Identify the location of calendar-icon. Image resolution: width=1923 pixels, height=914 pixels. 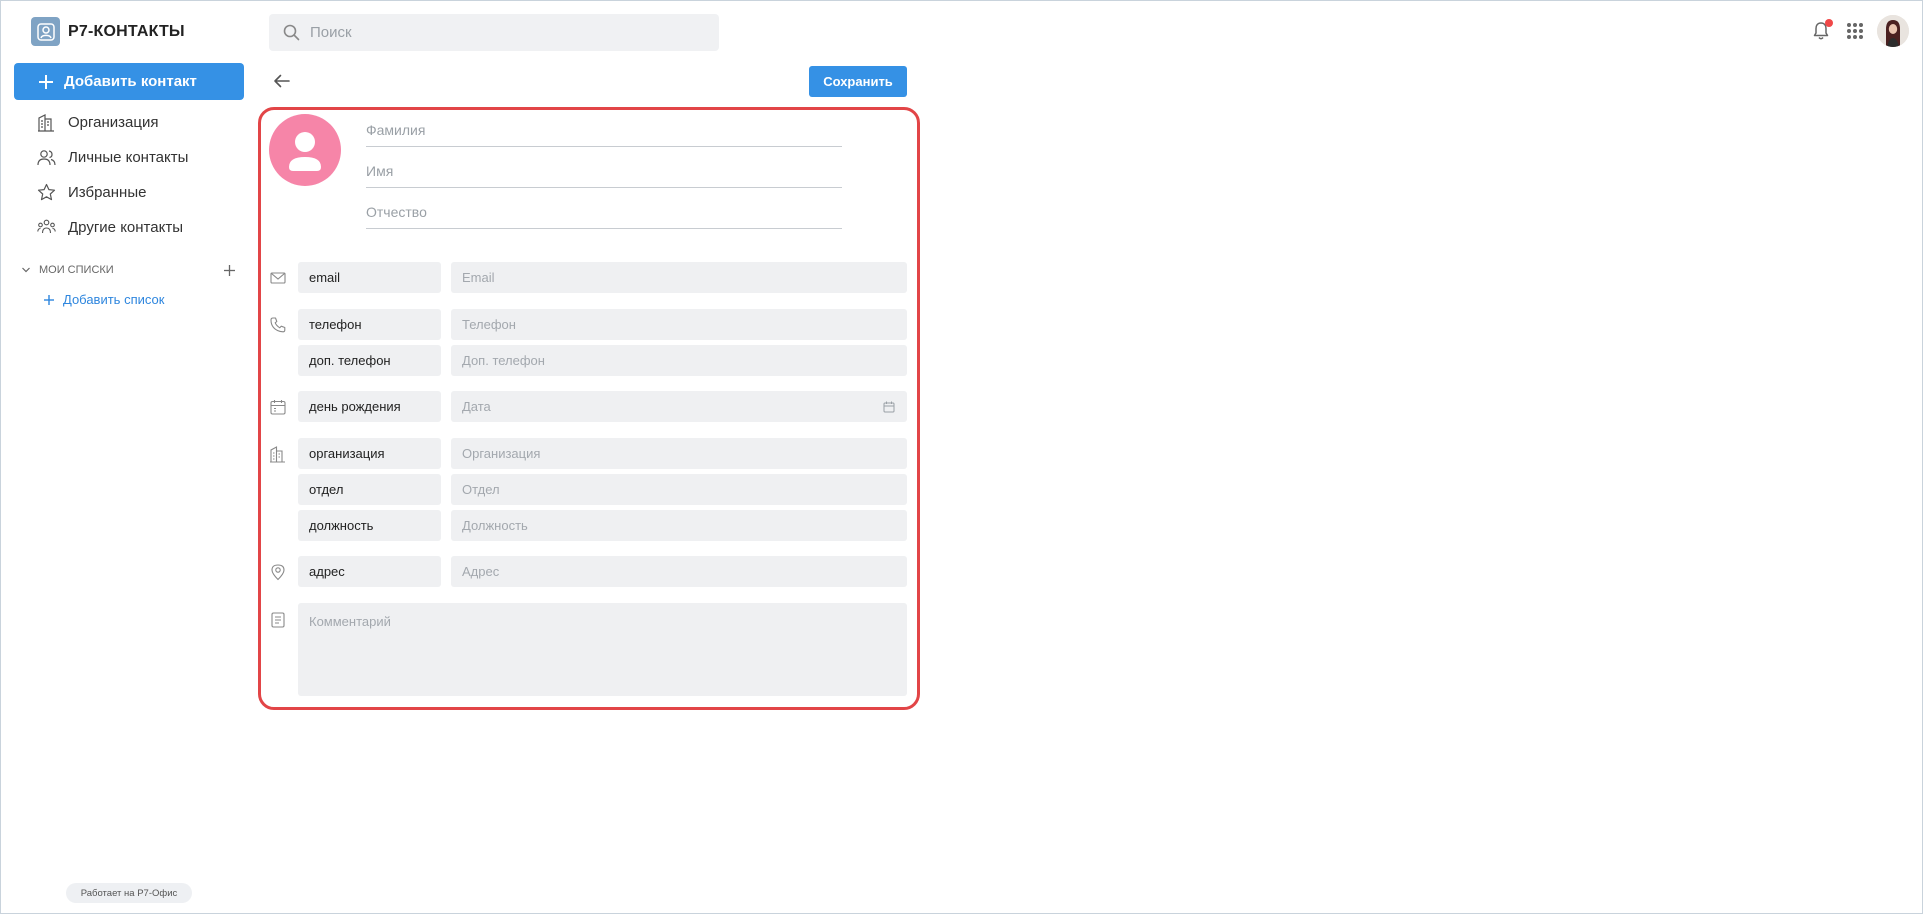
(278, 407).